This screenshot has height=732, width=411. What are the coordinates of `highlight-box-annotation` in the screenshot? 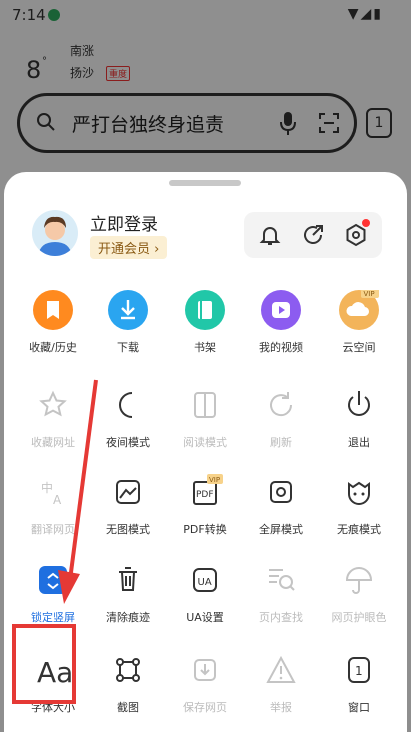 It's located at (44, 664).